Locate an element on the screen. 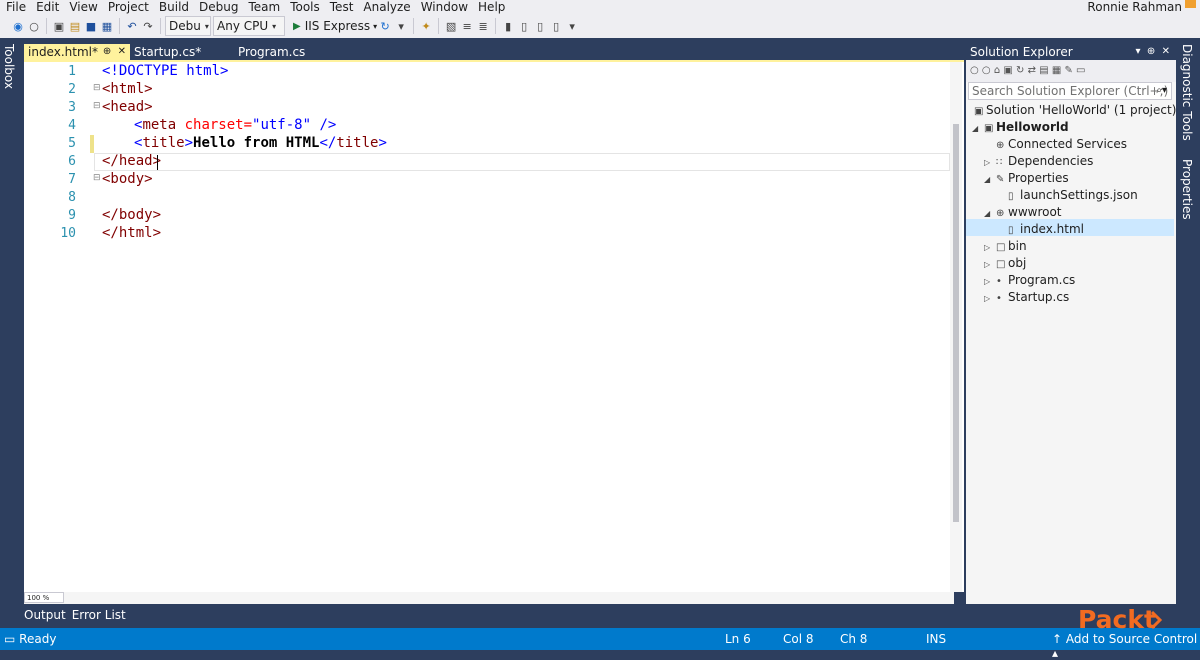 This screenshot has width=1200, height=660. tree-item-bin: ▷ □ bin is located at coordinates (1005, 246).